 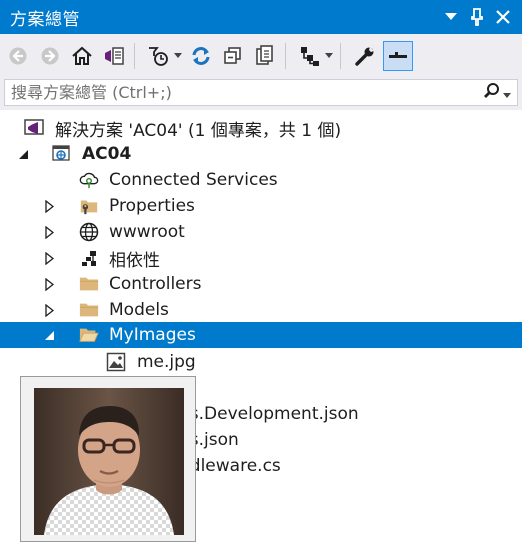 I want to click on image-preview-tooltip, so click(x=108, y=459).